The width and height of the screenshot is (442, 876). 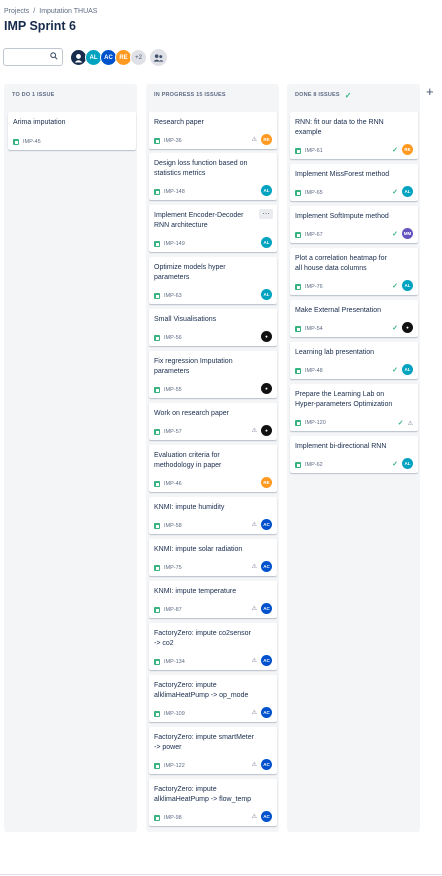 What do you see at coordinates (78, 58) in the screenshot?
I see `user-photo-icon` at bounding box center [78, 58].